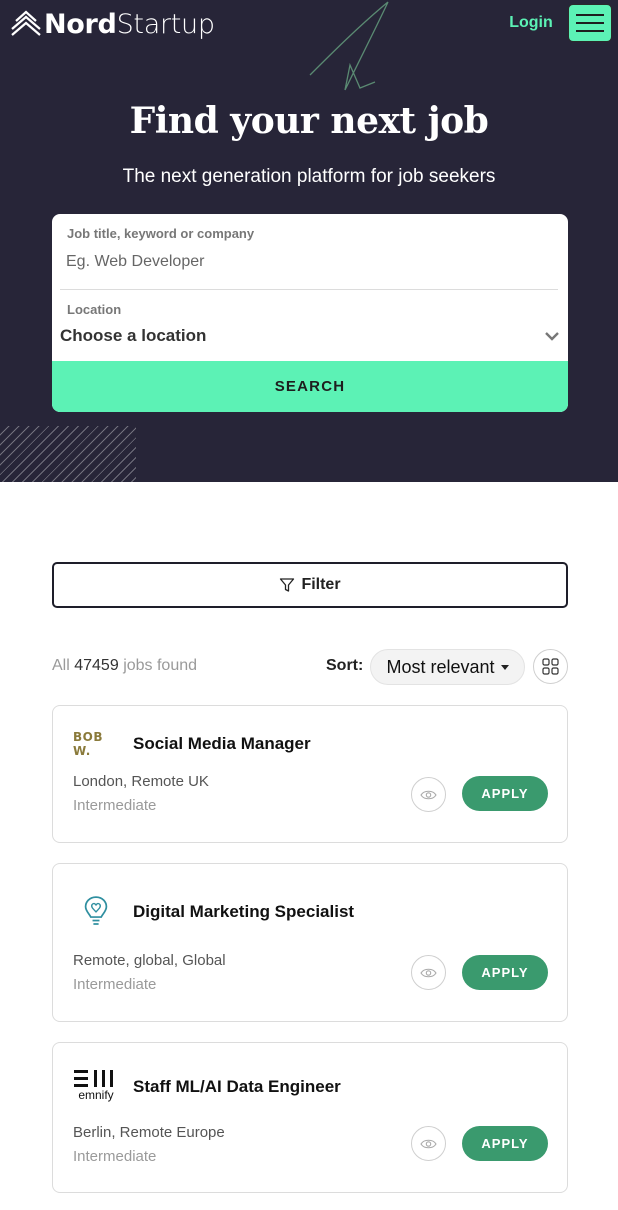  I want to click on lightbulb-heart-logo-icon, so click(96, 911).